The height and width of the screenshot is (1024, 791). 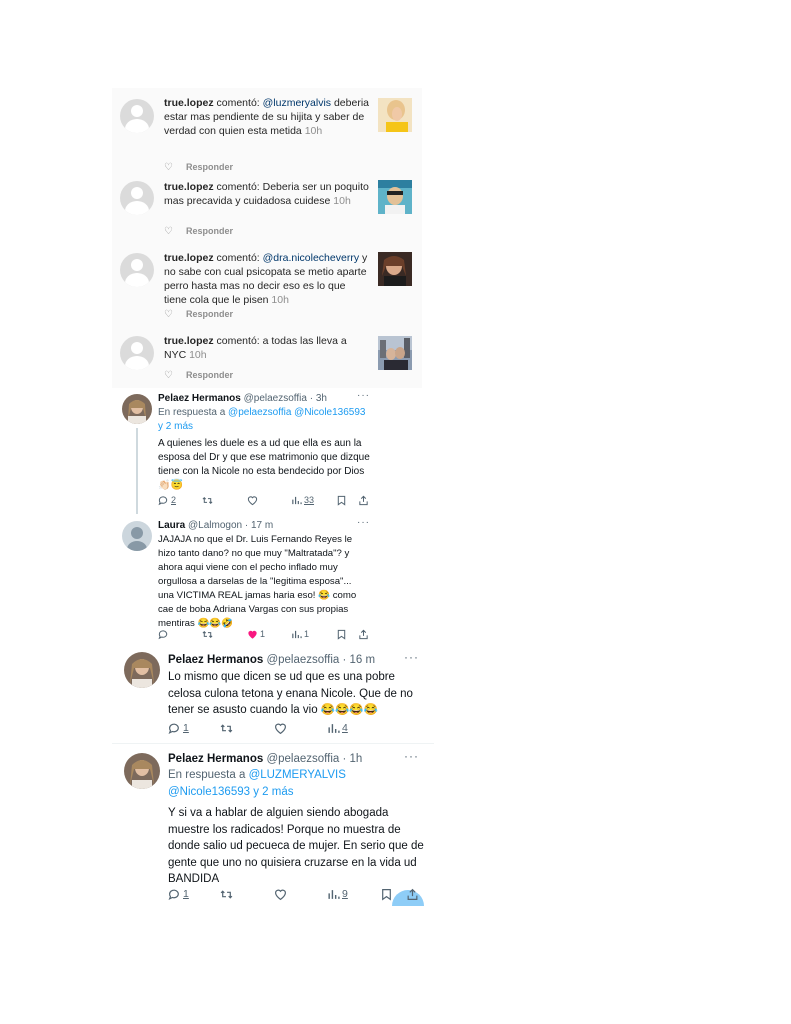 What do you see at coordinates (215, 525) in the screenshot?
I see `handle: @Lalmogon` at bounding box center [215, 525].